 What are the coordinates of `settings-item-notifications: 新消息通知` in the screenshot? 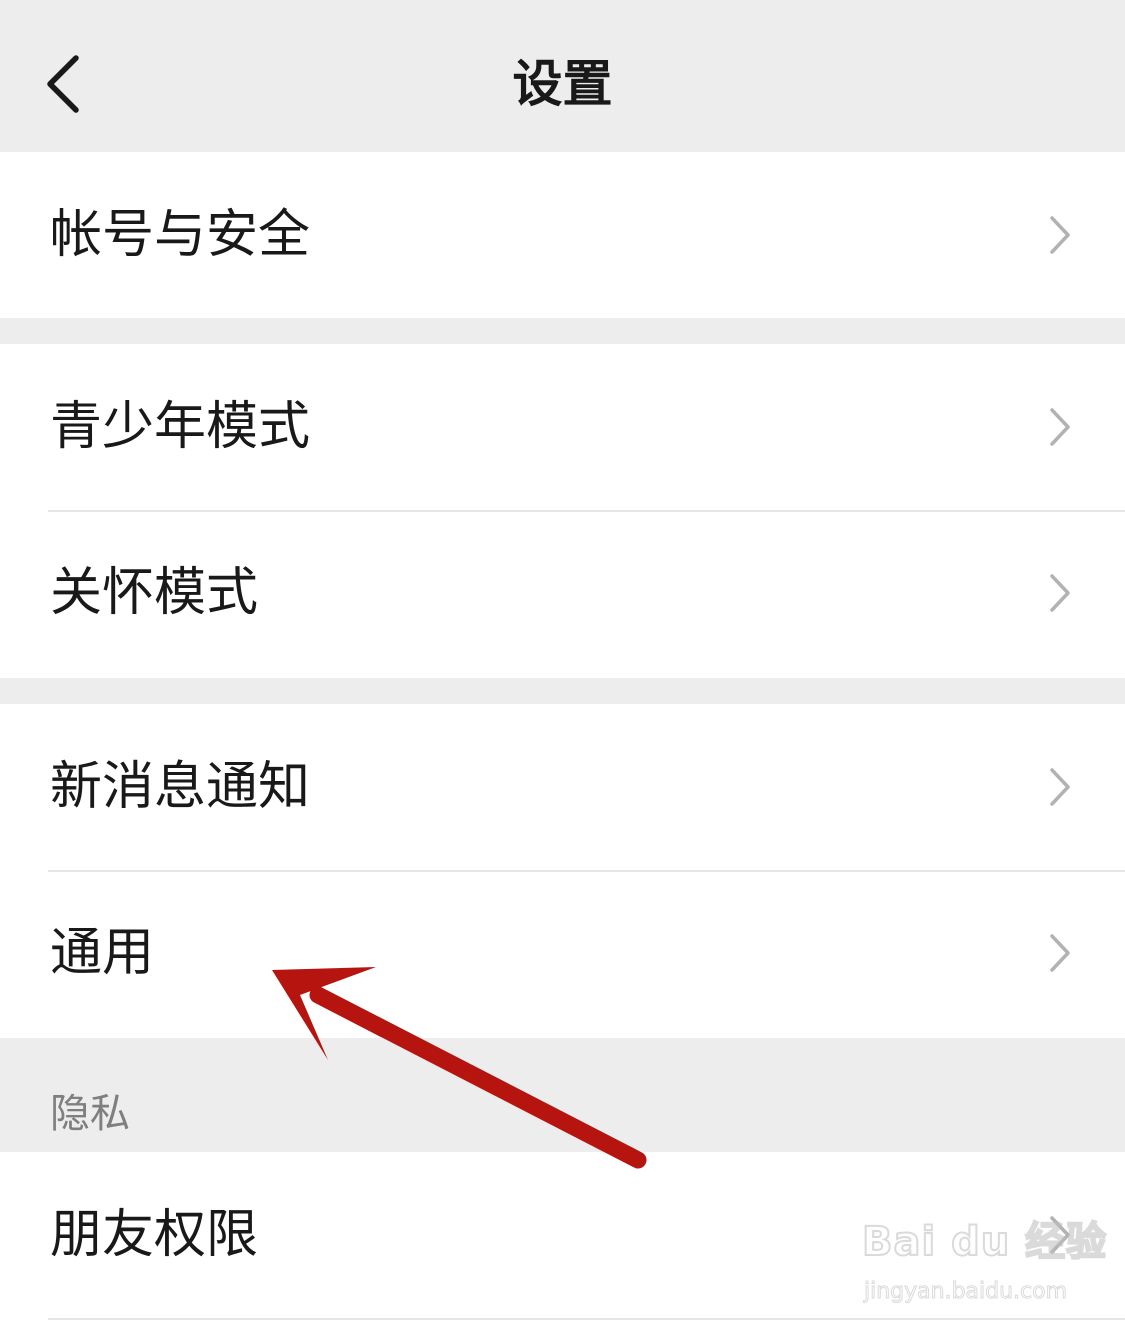 It's located at (562, 787).